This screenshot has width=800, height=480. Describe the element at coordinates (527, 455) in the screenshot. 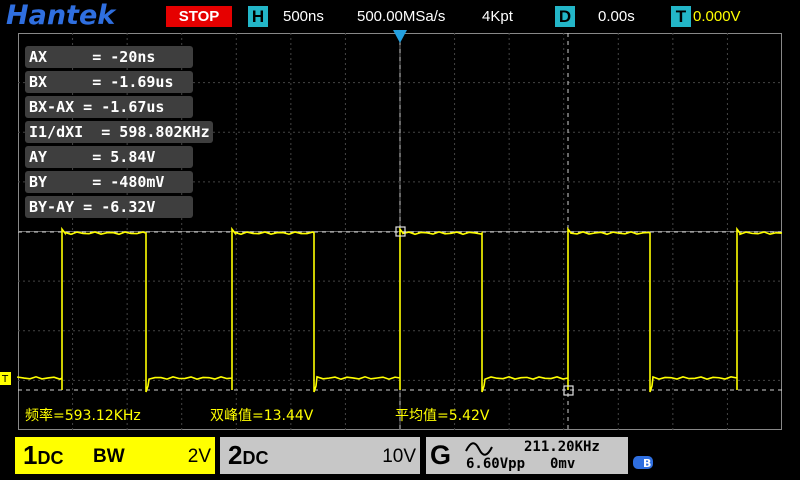

I see `trigger-info-panel: G 211.20KHz 6.60Vpp 0mv` at that location.